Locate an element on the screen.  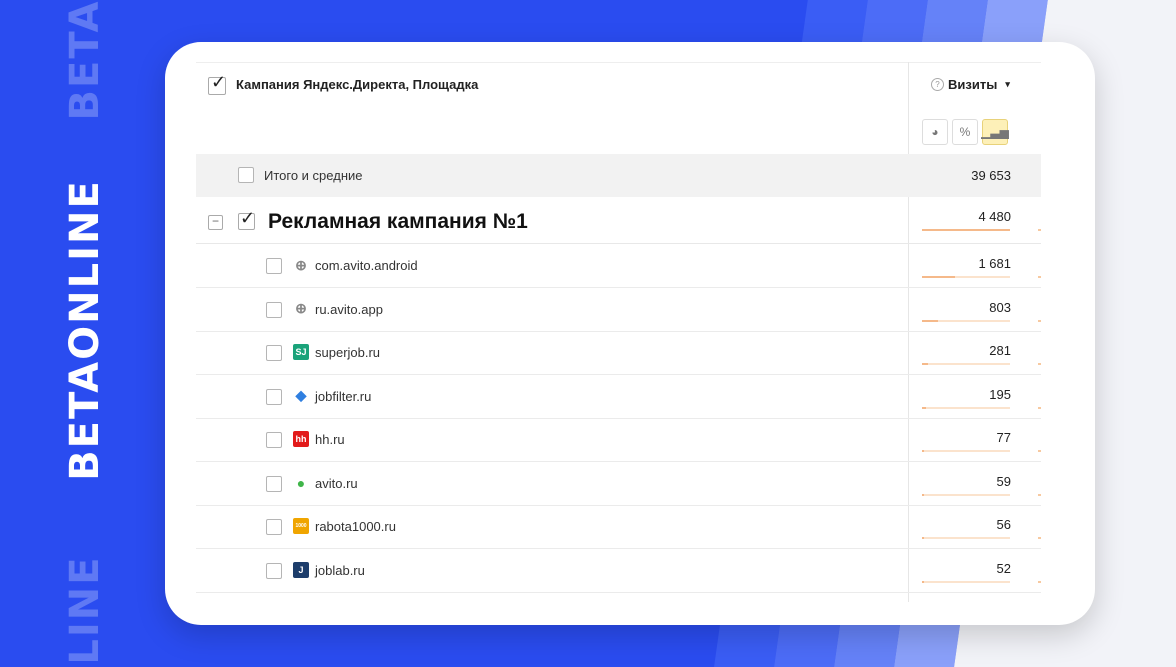
brand-logo-text: BETAONLINE is located at coordinates (85, 330).